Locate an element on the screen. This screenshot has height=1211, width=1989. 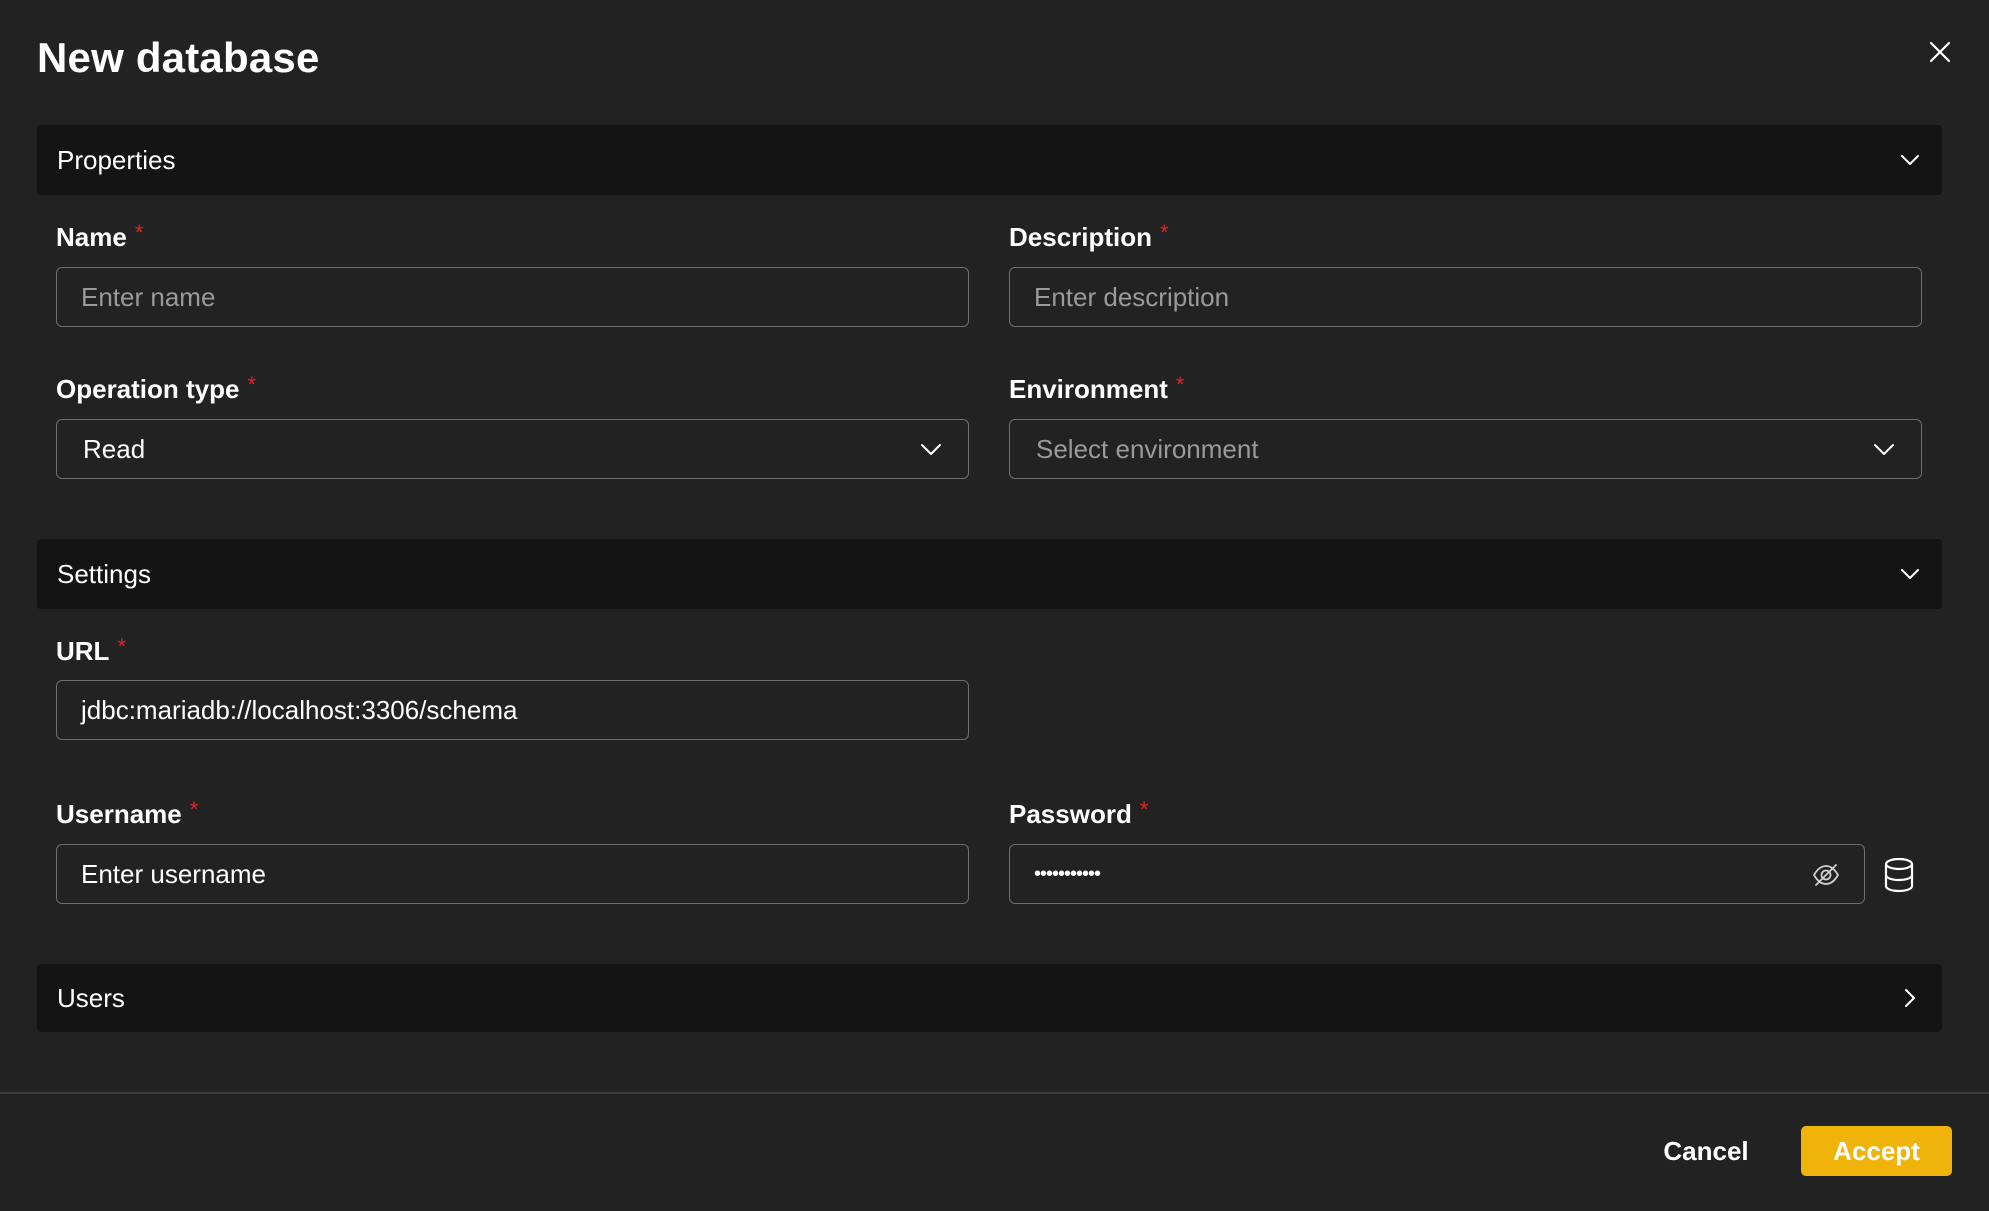
name-input: Enter name is located at coordinates (512, 297).